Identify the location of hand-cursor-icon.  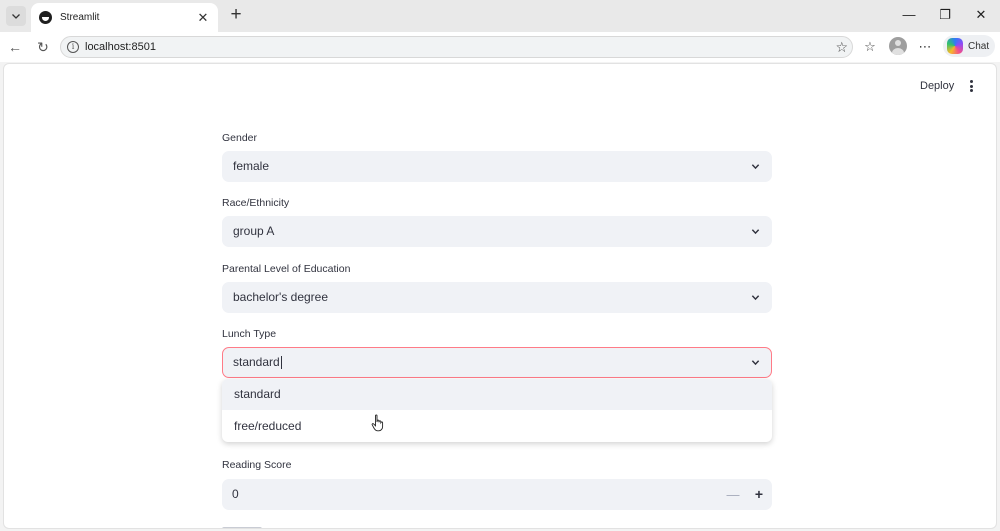
(377, 423).